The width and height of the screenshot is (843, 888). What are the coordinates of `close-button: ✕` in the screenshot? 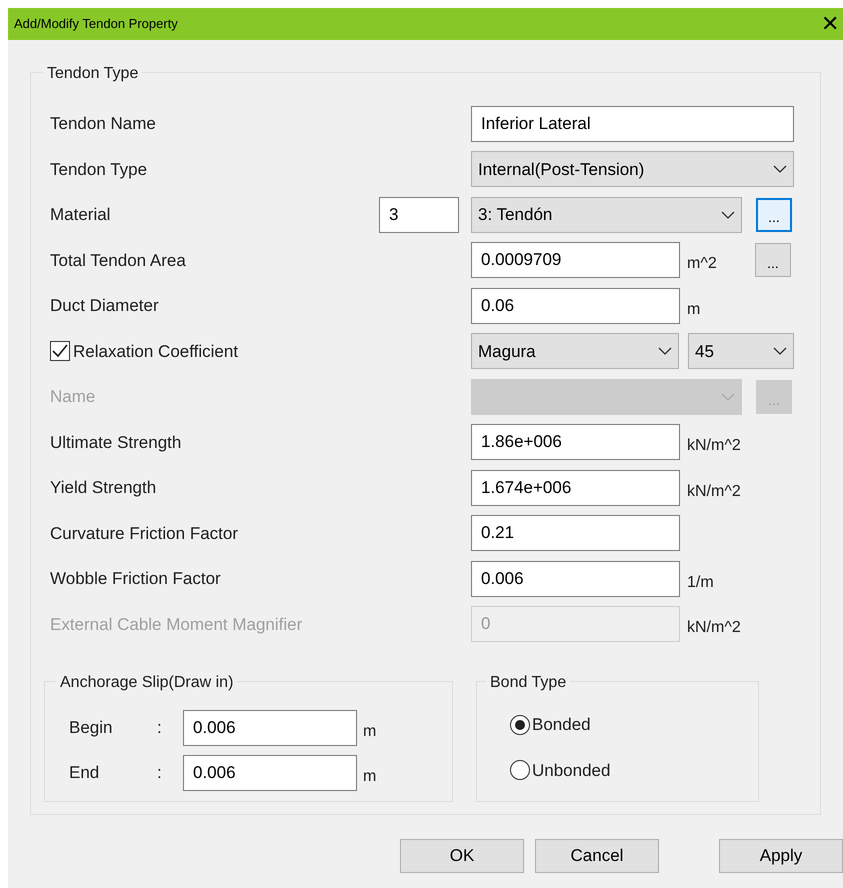 It's located at (830, 24).